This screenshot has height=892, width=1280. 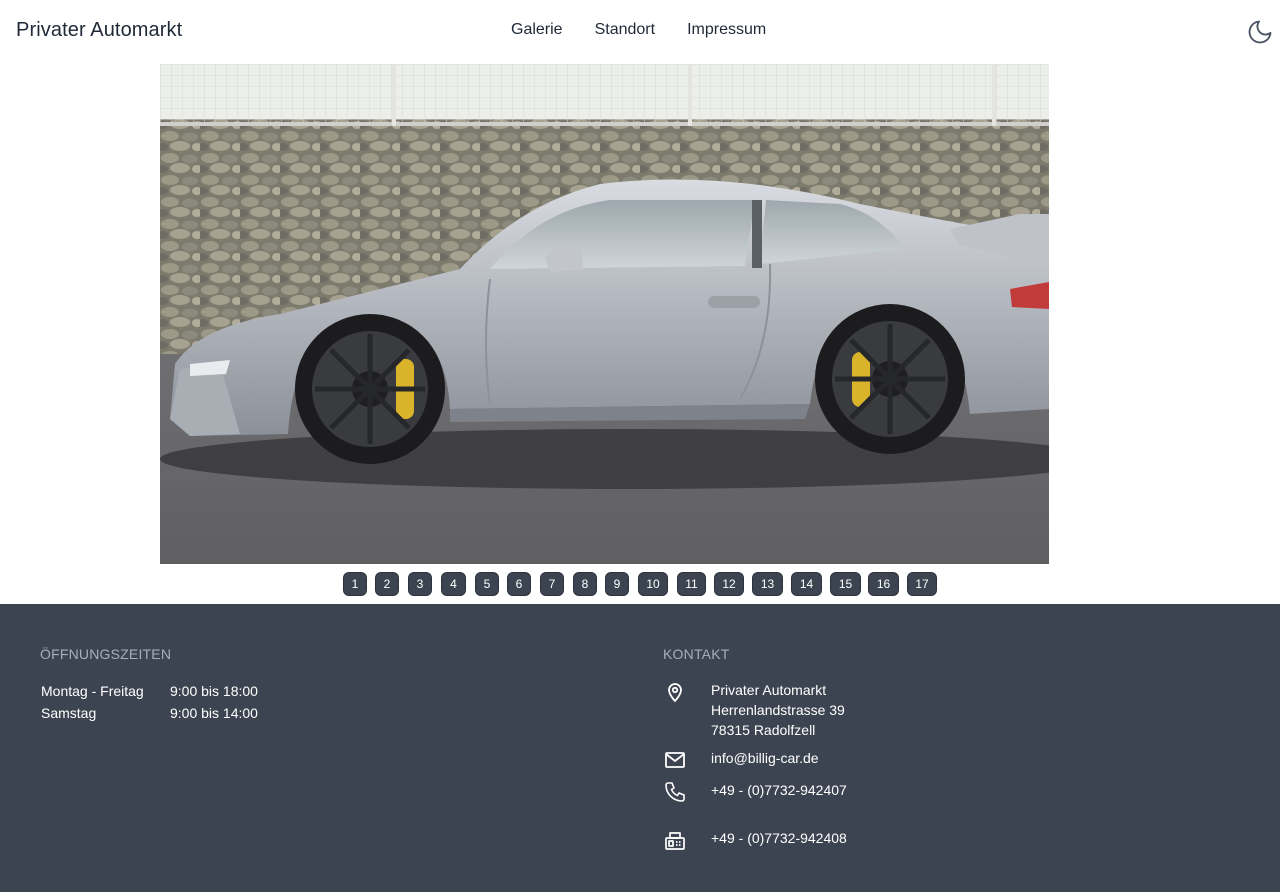 What do you see at coordinates (537, 30) in the screenshot?
I see `nav-galerie: Galerie` at bounding box center [537, 30].